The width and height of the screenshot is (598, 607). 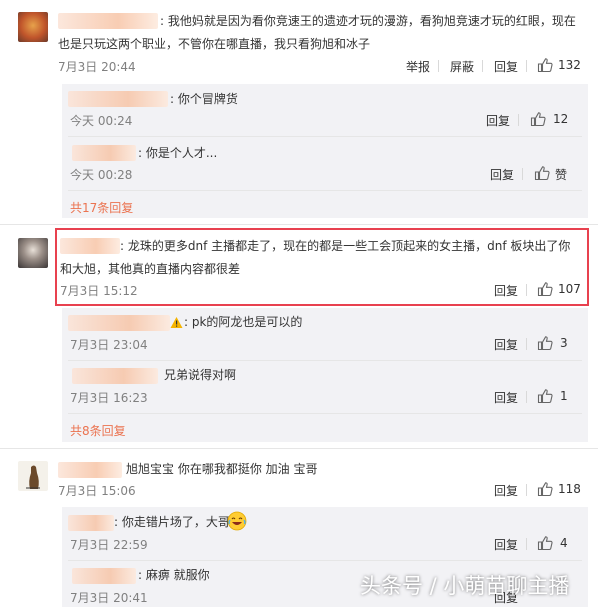 What do you see at coordinates (368, 21) in the screenshot?
I see `comment-text: : 我他妈就是因为看你竞速王的遗迹才玩的漫游，看狗旭竞速才玩的红眼，现在` at bounding box center [368, 21].